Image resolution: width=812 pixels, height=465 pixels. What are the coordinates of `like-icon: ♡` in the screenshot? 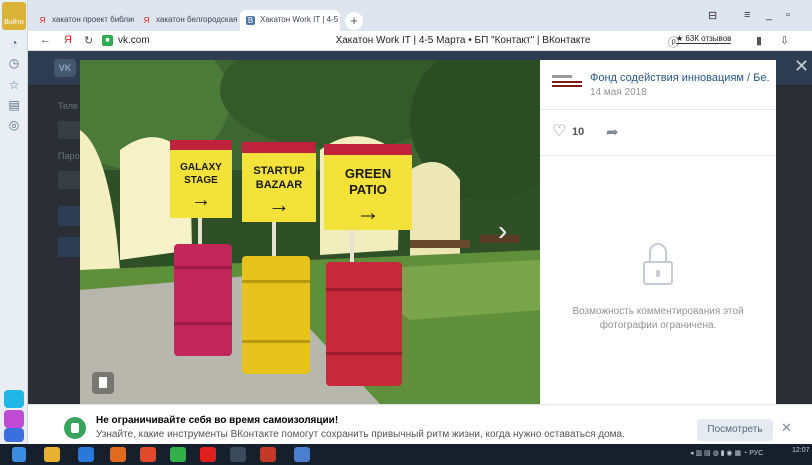 It's located at (559, 132).